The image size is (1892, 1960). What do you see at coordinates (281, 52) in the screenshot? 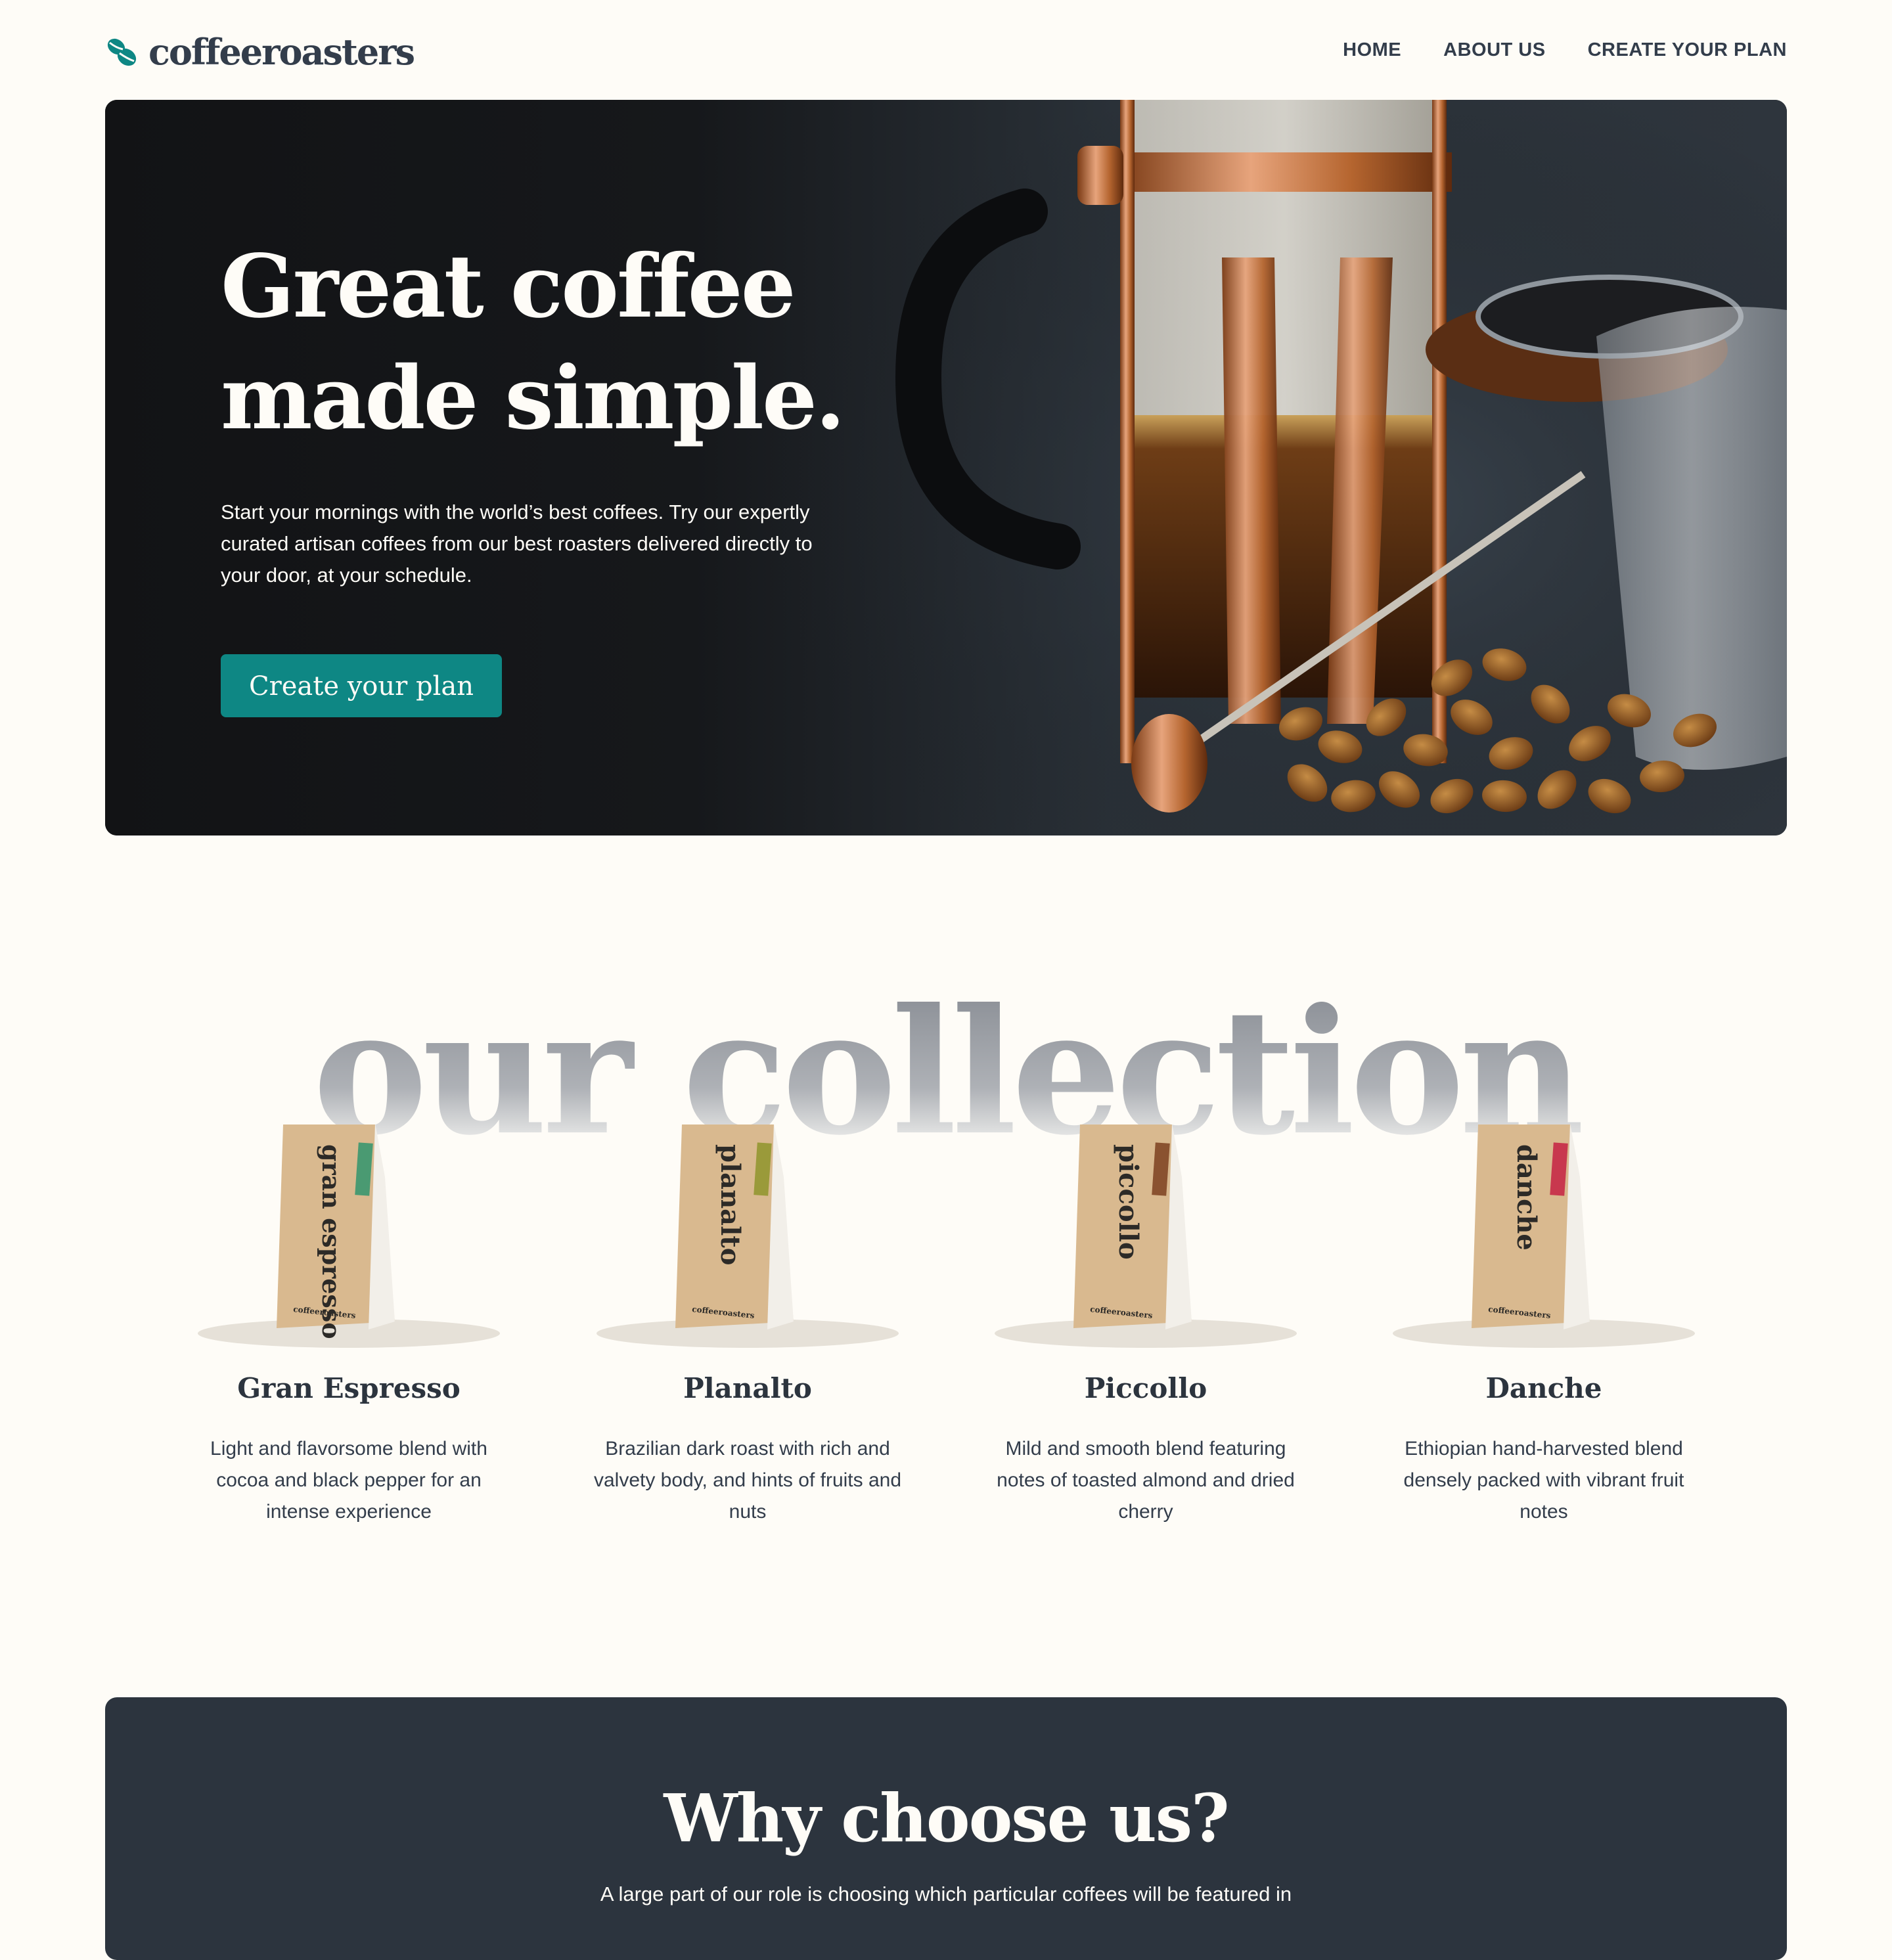
I see `logo-text: coffeeroasters` at bounding box center [281, 52].